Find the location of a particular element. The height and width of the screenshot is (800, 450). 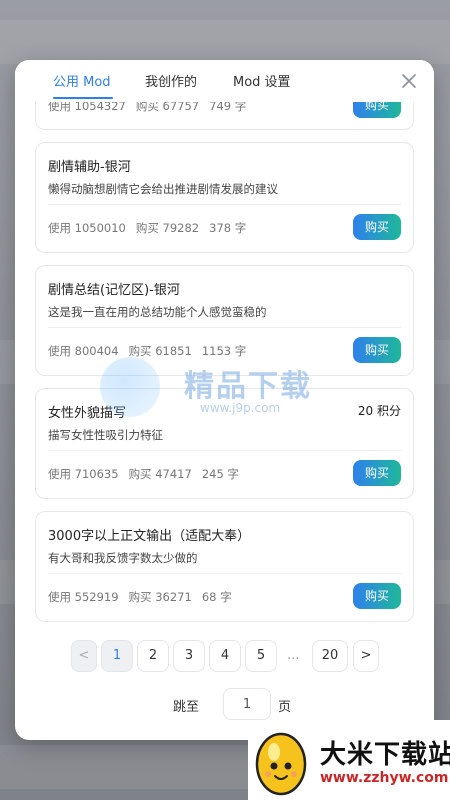

tab-mod-settings: Mod 设置 is located at coordinates (262, 80).